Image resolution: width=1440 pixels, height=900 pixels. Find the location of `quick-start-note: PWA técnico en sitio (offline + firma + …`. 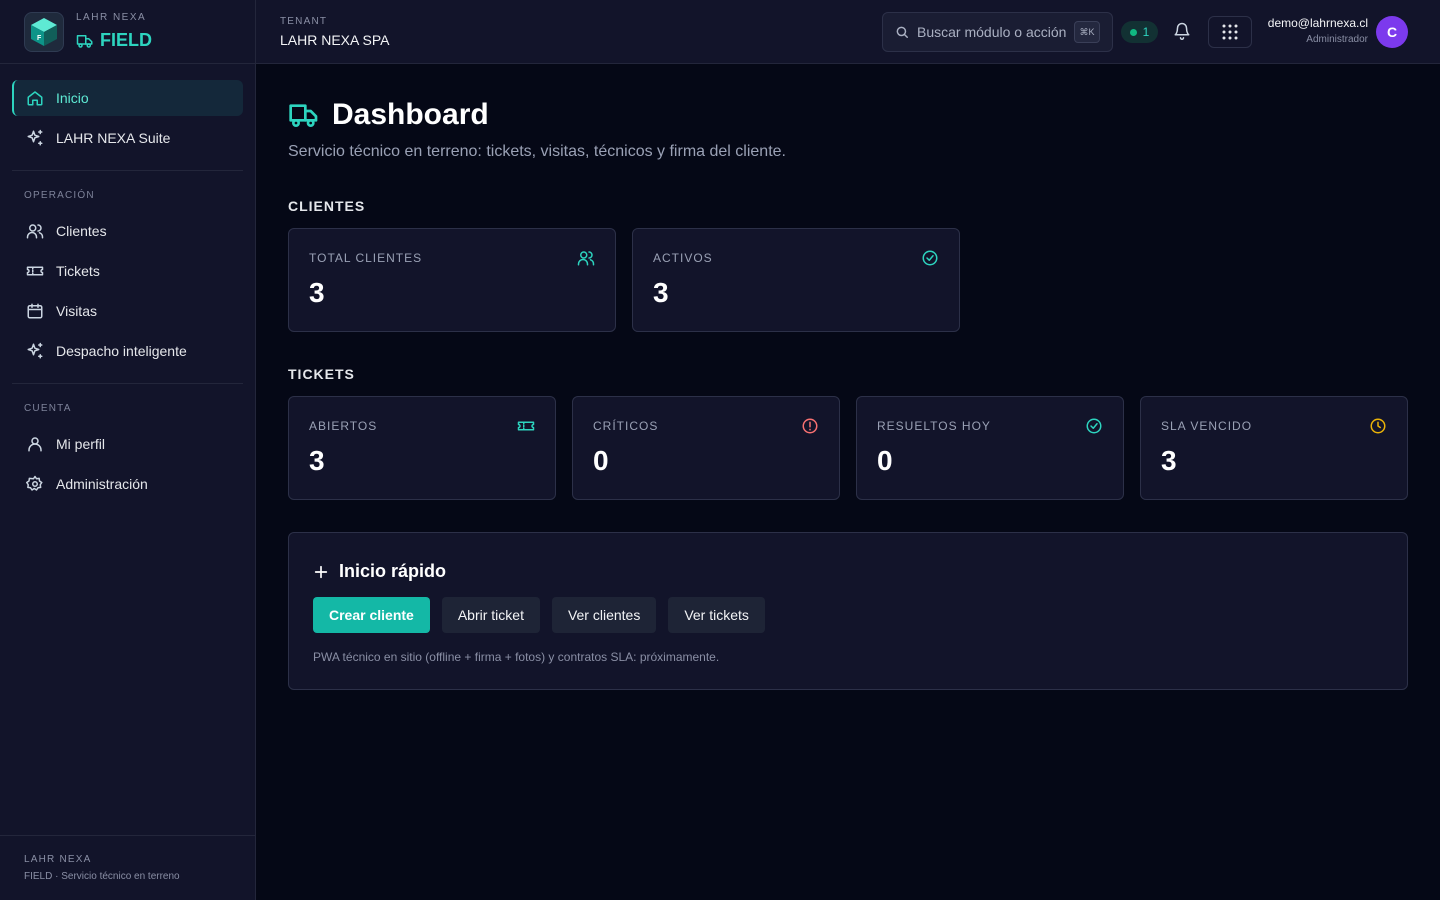

quick-start-note: PWA técnico en sitio (offline + firma + … is located at coordinates (516, 657).